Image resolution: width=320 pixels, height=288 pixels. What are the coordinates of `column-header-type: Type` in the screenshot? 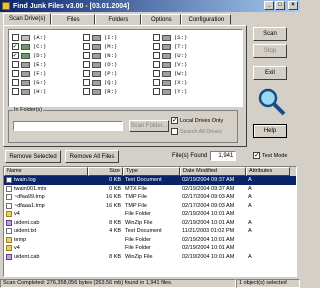 It's located at (151, 171).